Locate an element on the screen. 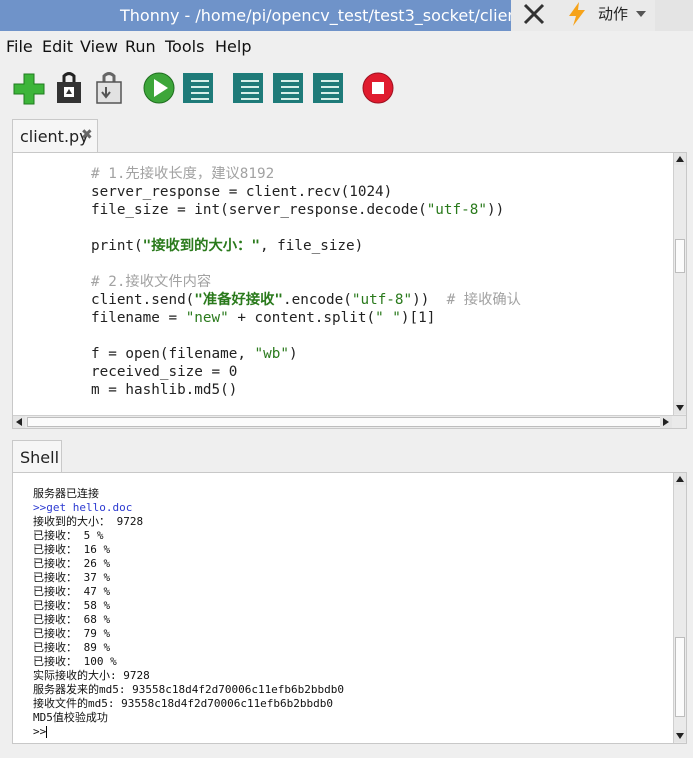  menu-file: File is located at coordinates (19, 46).